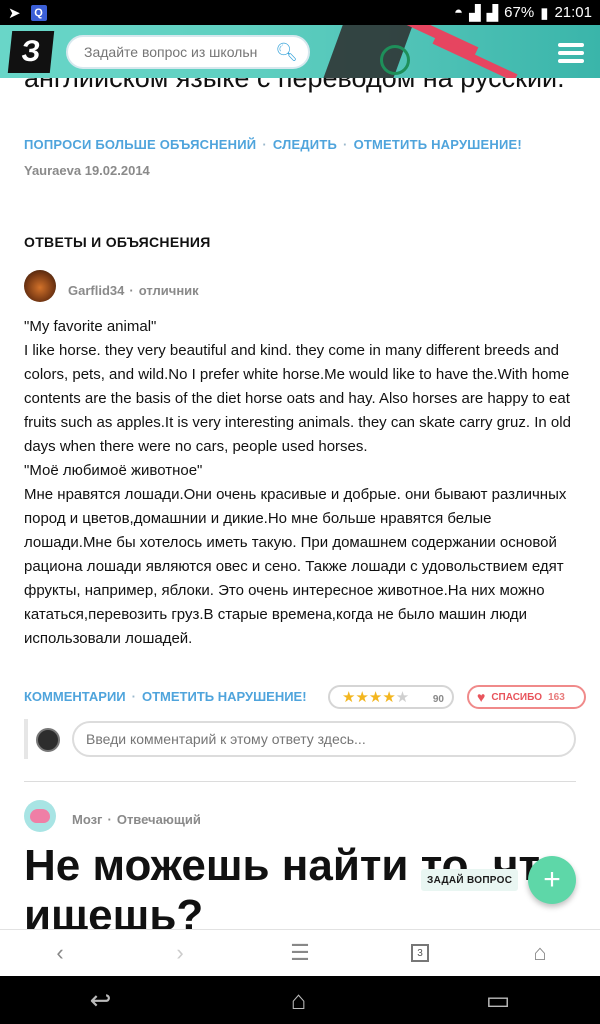  What do you see at coordinates (38, 12) in the screenshot?
I see `app-notification-icon: Q` at bounding box center [38, 12].